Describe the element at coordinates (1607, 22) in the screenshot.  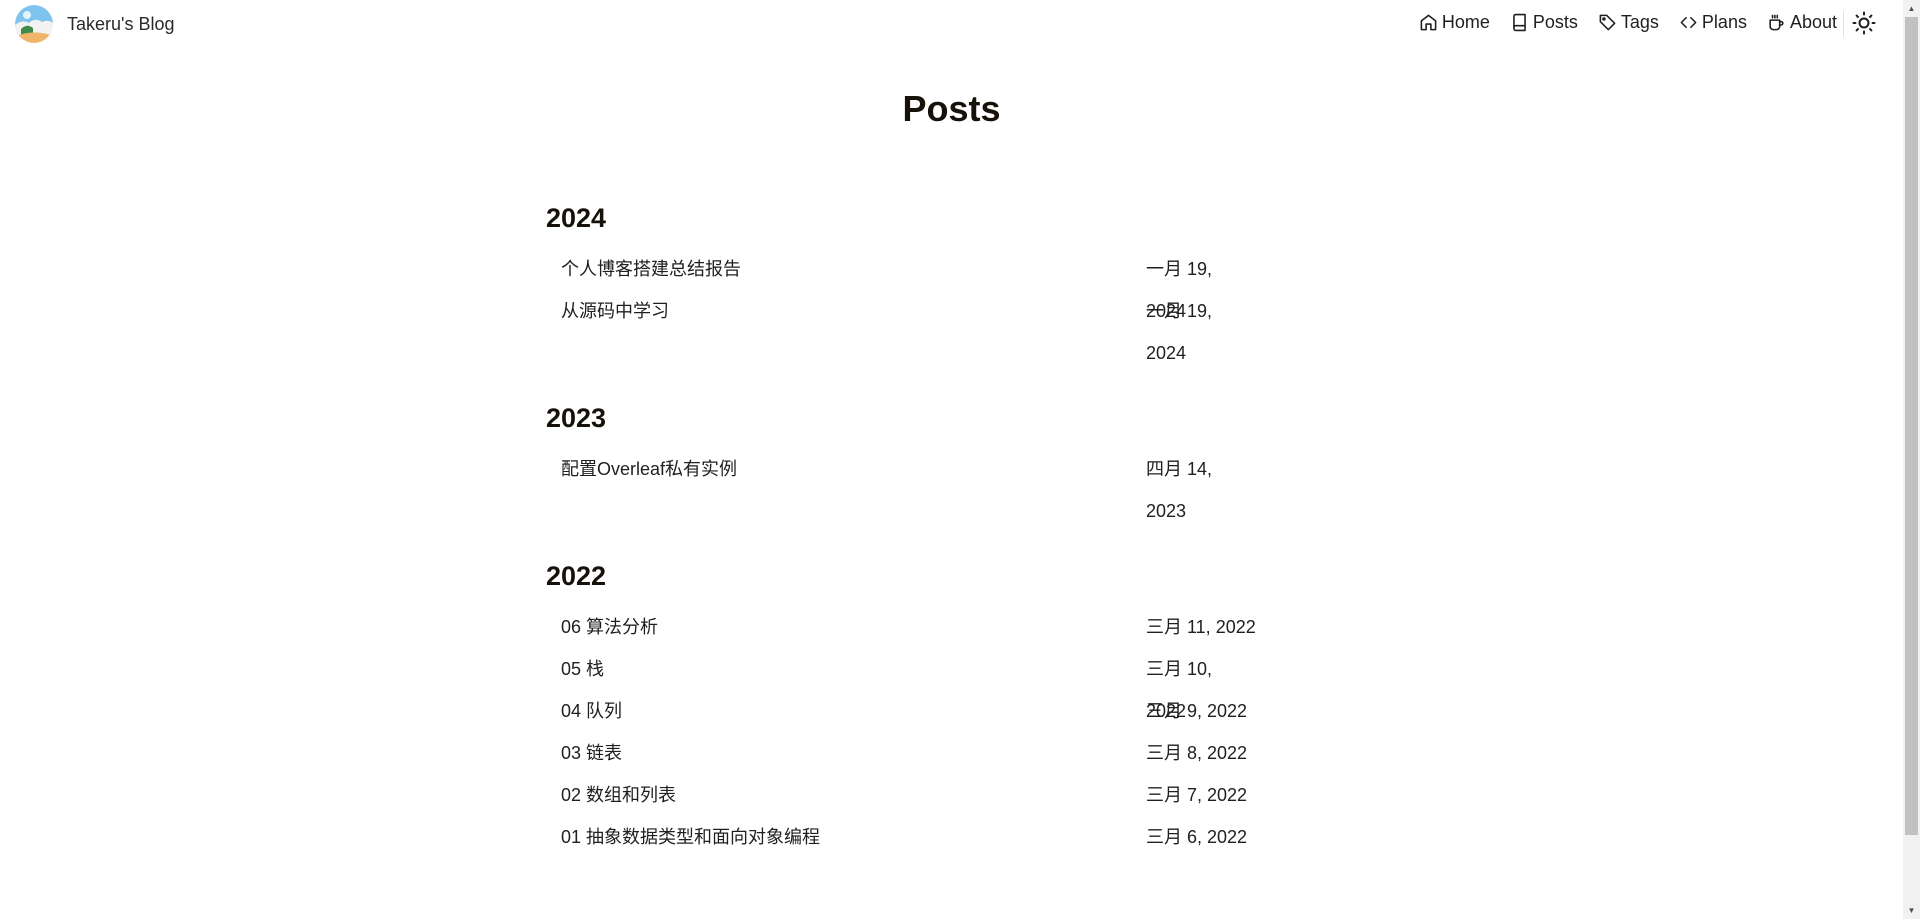
I see `tag-icon` at that location.